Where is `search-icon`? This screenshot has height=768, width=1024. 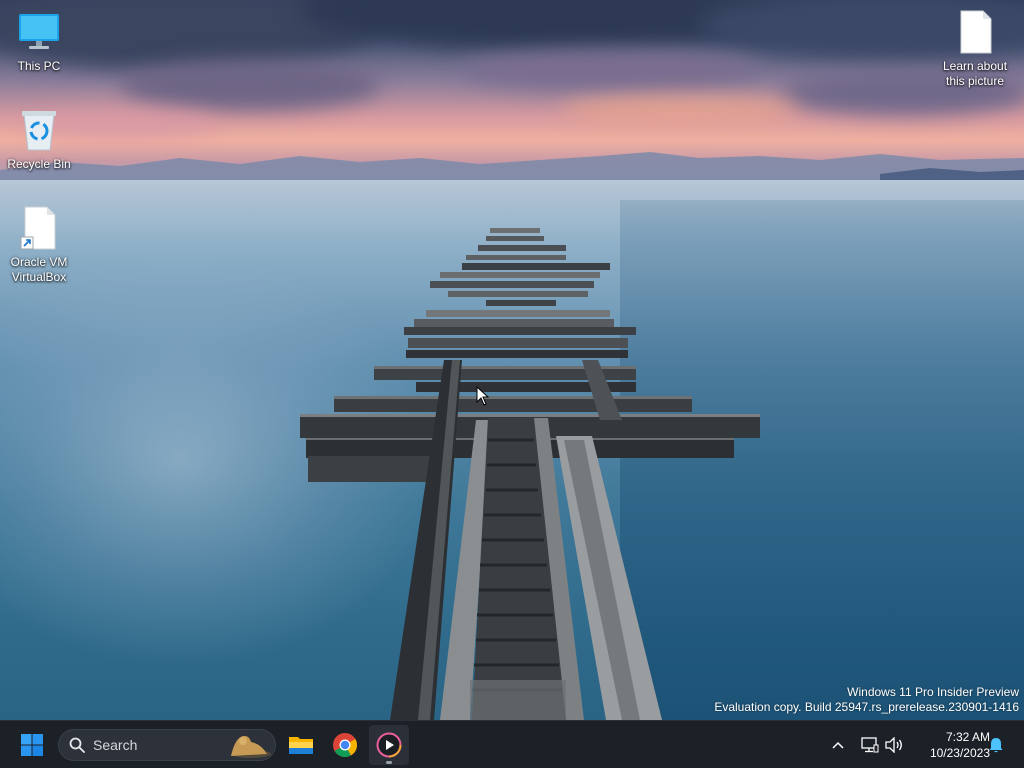
search-icon is located at coordinates (77, 745).